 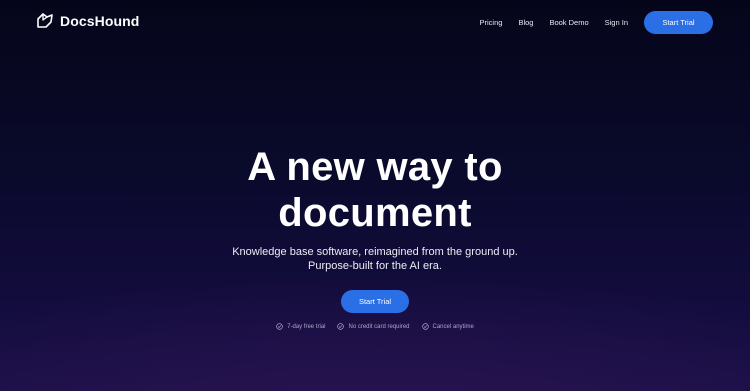 I want to click on nav-link-book-demo: Book Demo, so click(x=568, y=22).